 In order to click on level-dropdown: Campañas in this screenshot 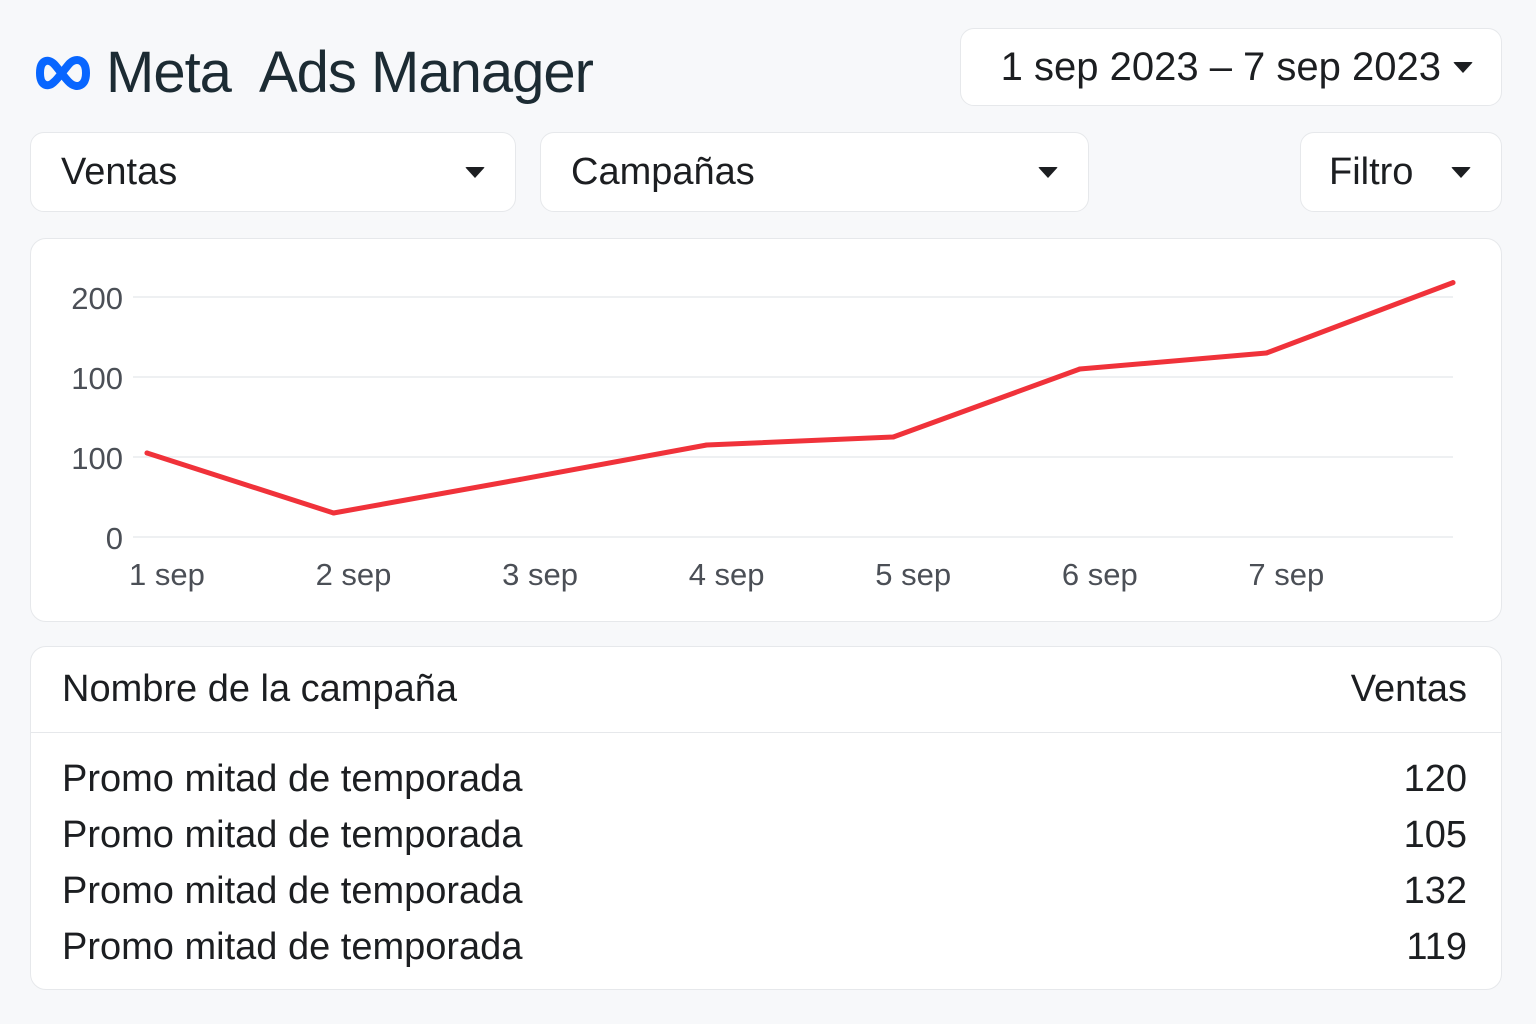, I will do `click(814, 172)`.